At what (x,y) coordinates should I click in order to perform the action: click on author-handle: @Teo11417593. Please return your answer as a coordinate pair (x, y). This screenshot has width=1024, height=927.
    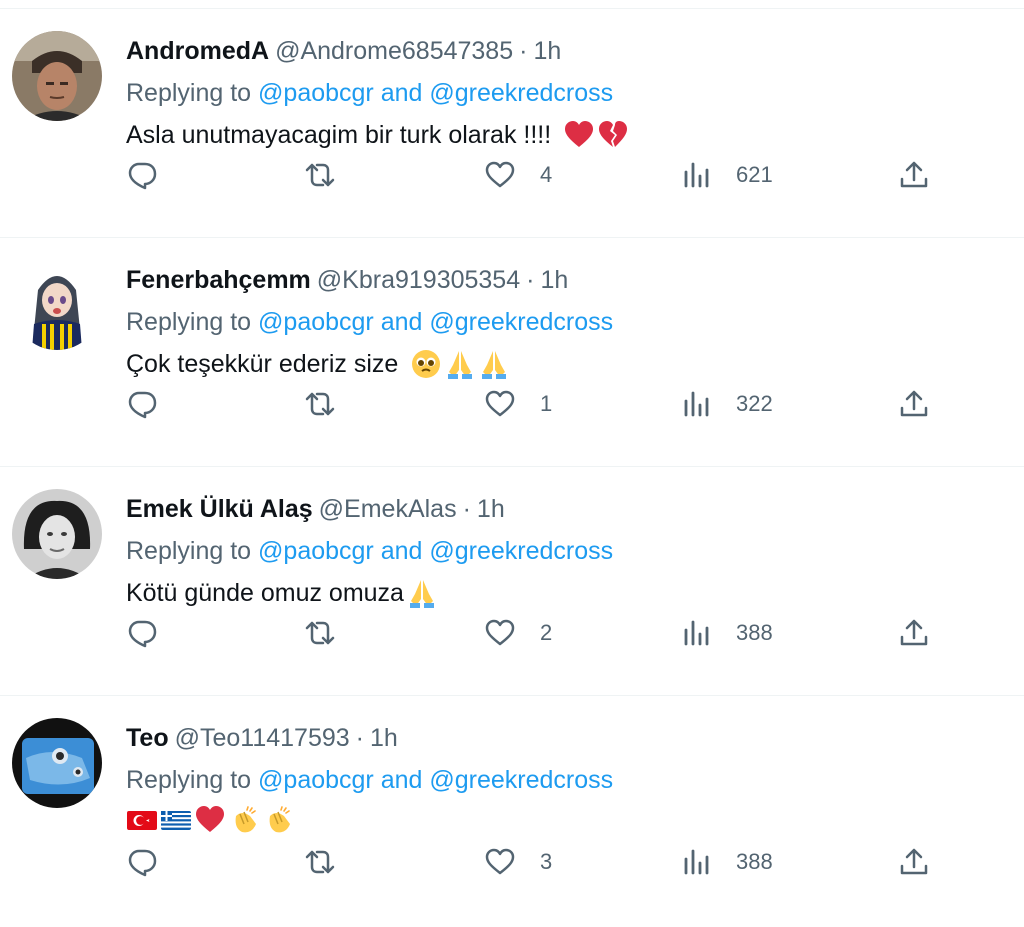
    Looking at the image, I should click on (262, 738).